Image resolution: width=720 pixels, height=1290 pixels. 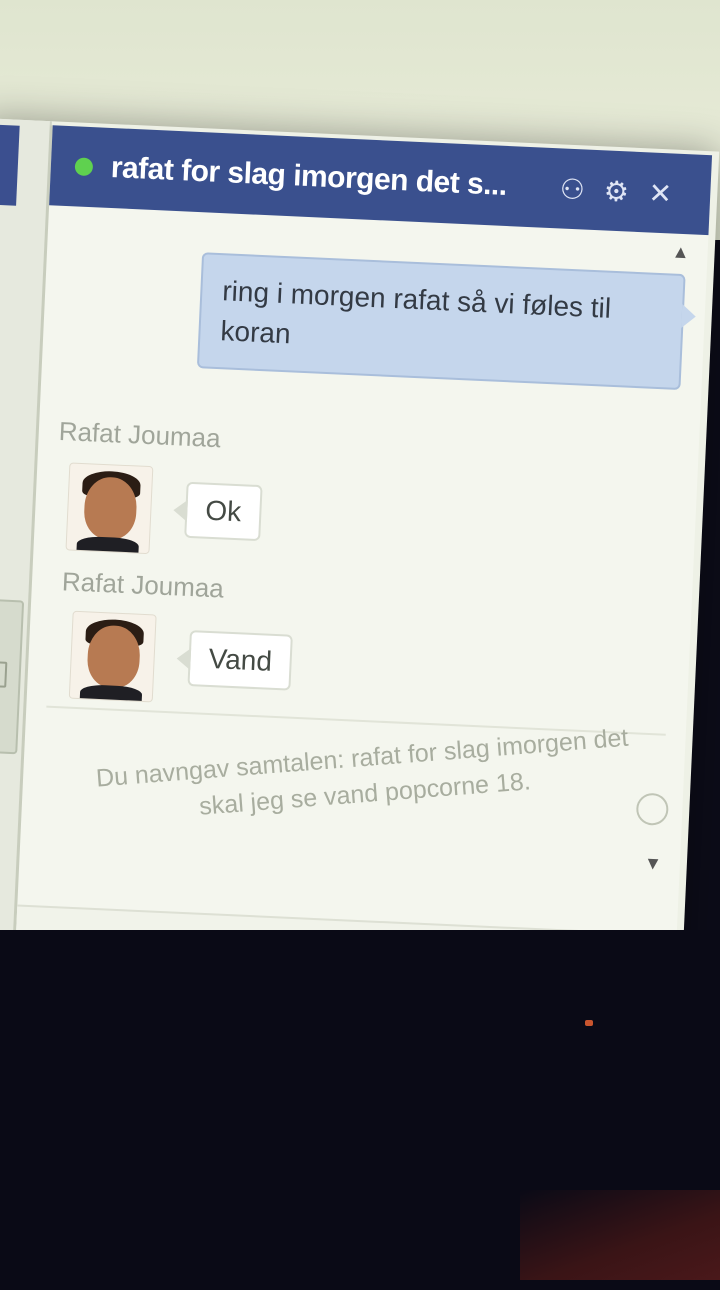 What do you see at coordinates (652, 809) in the screenshot?
I see `smiley-icon` at bounding box center [652, 809].